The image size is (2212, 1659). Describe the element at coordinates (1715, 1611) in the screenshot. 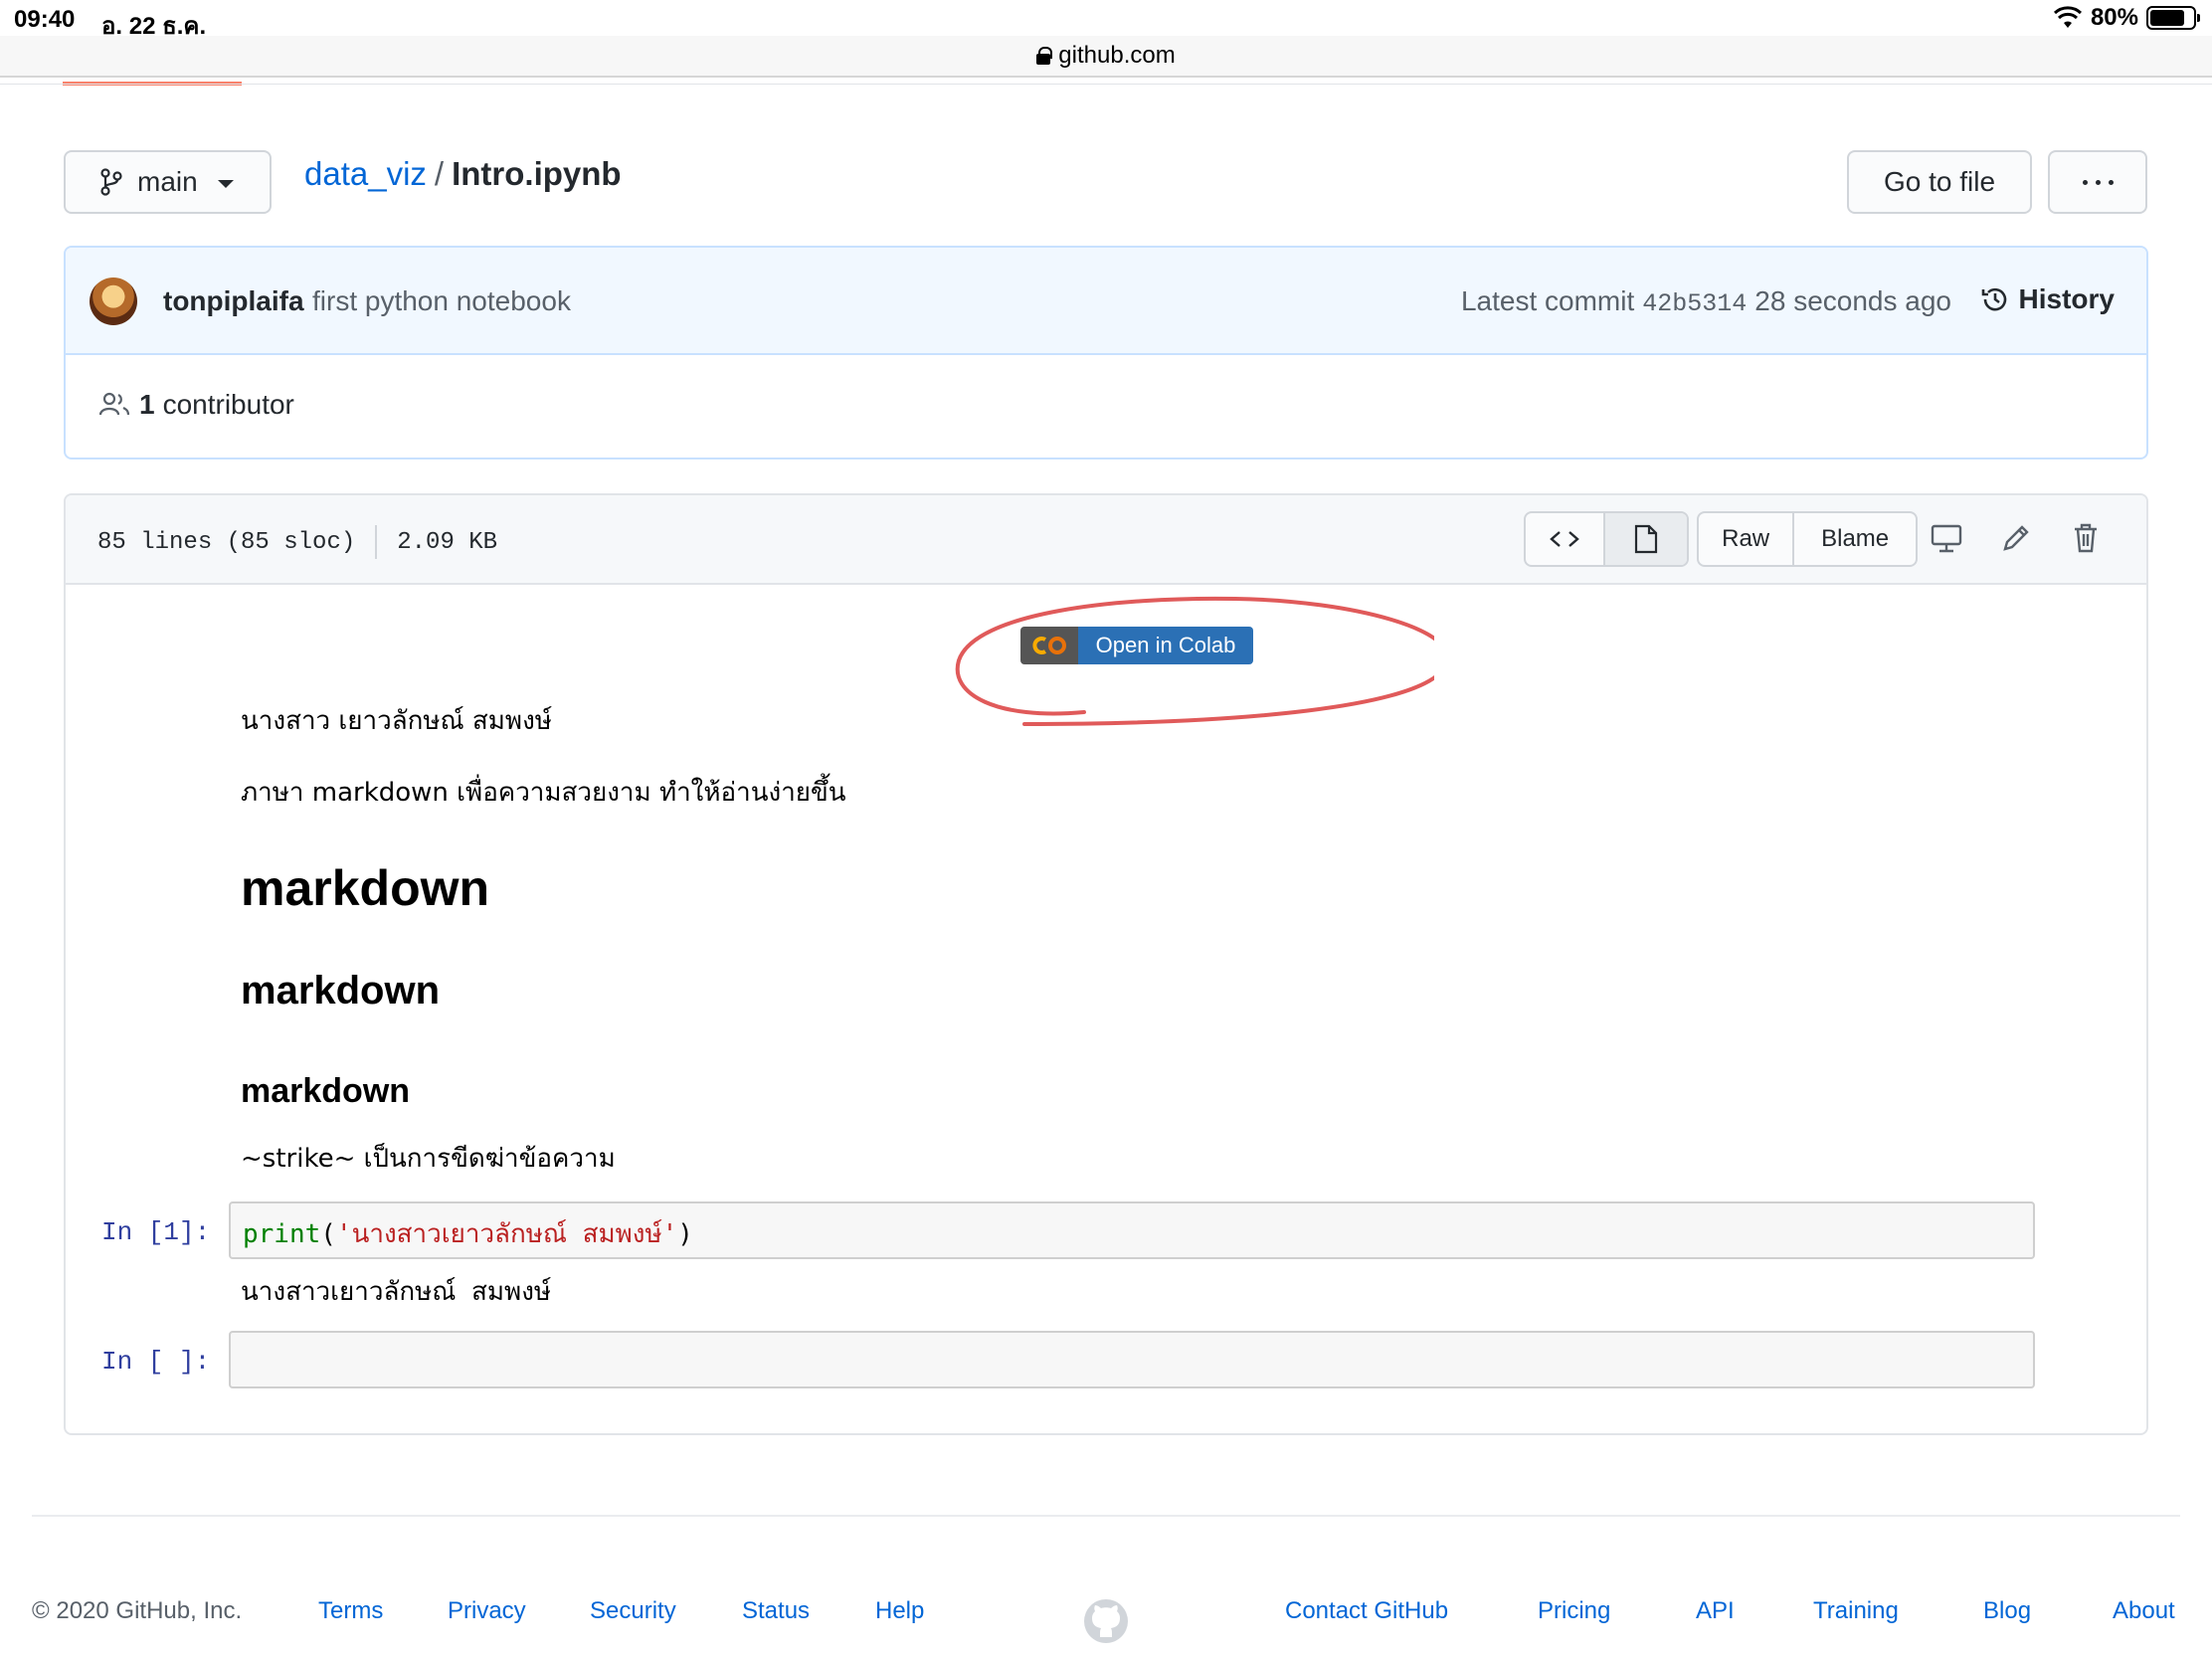

I see `footer-link-api: API` at that location.